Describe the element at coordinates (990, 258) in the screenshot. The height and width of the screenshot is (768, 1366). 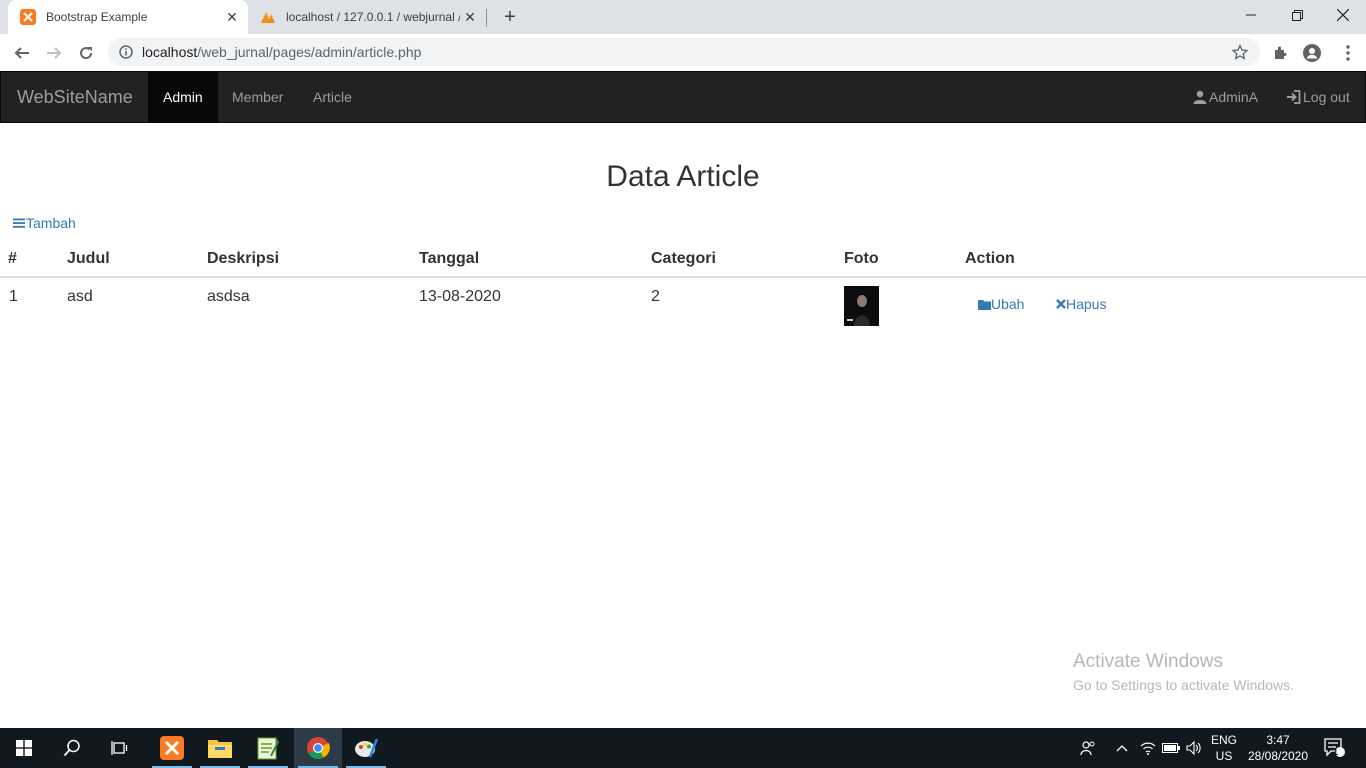
I see `col-action: Action` at that location.